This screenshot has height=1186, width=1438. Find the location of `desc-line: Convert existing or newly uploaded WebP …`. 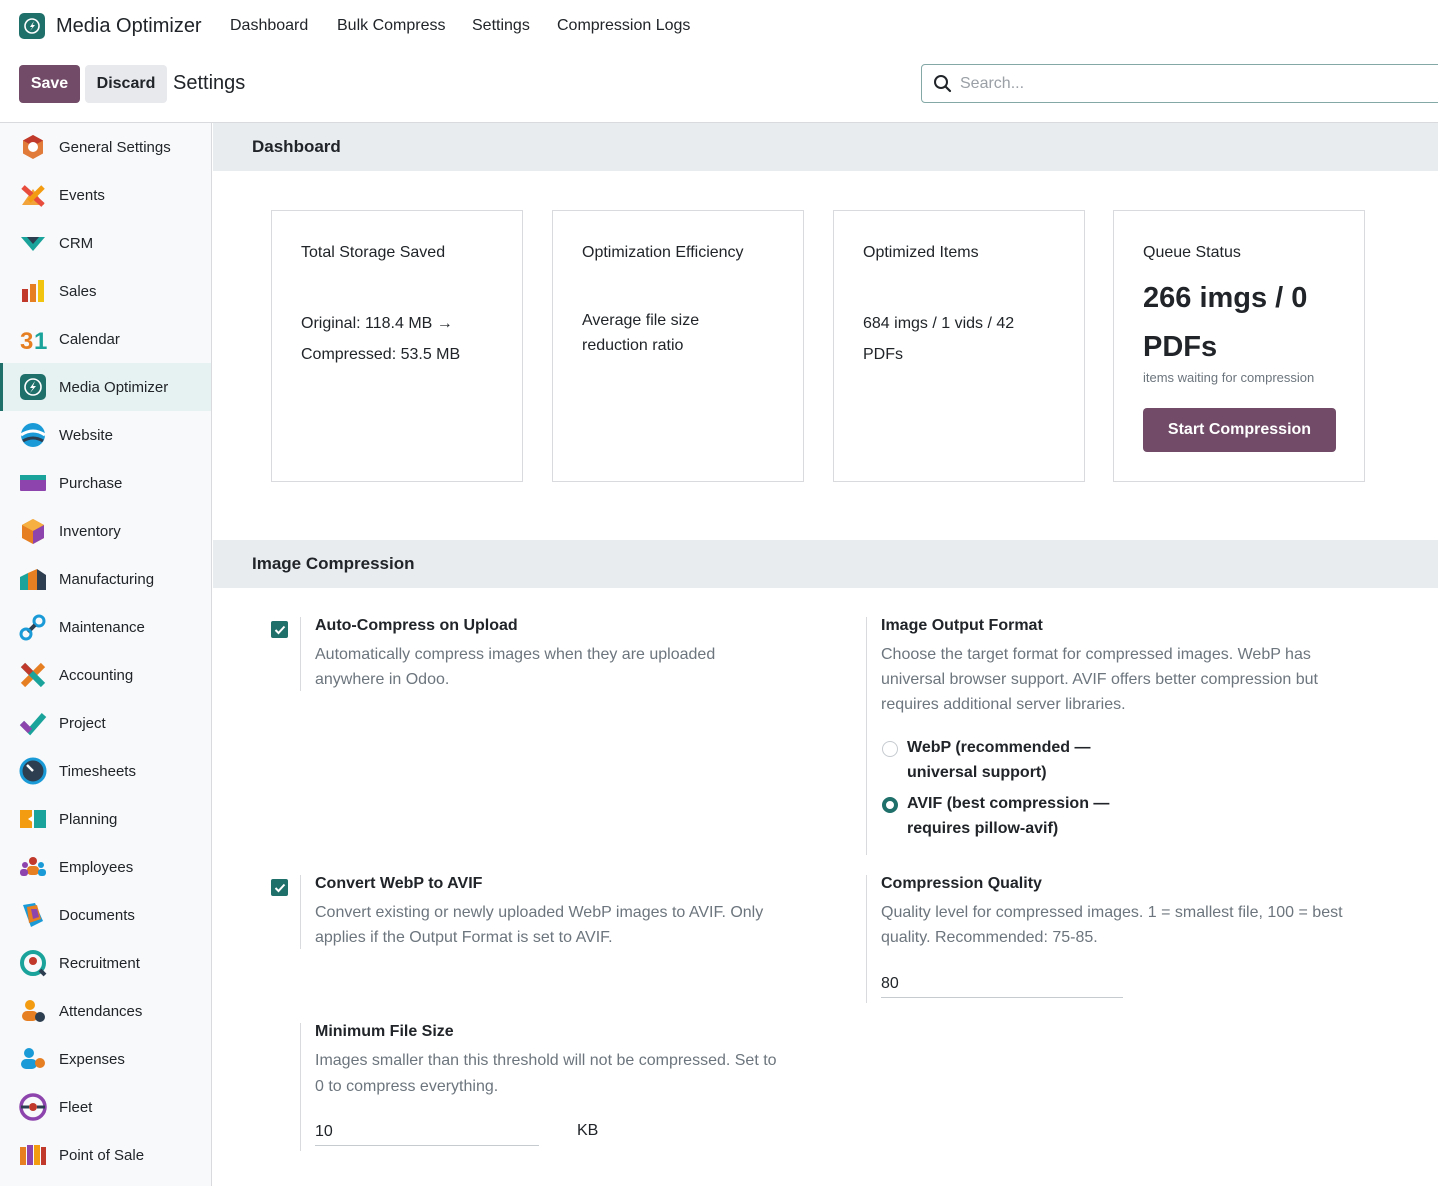

desc-line: Convert existing or newly uploaded WebP … is located at coordinates (539, 912).